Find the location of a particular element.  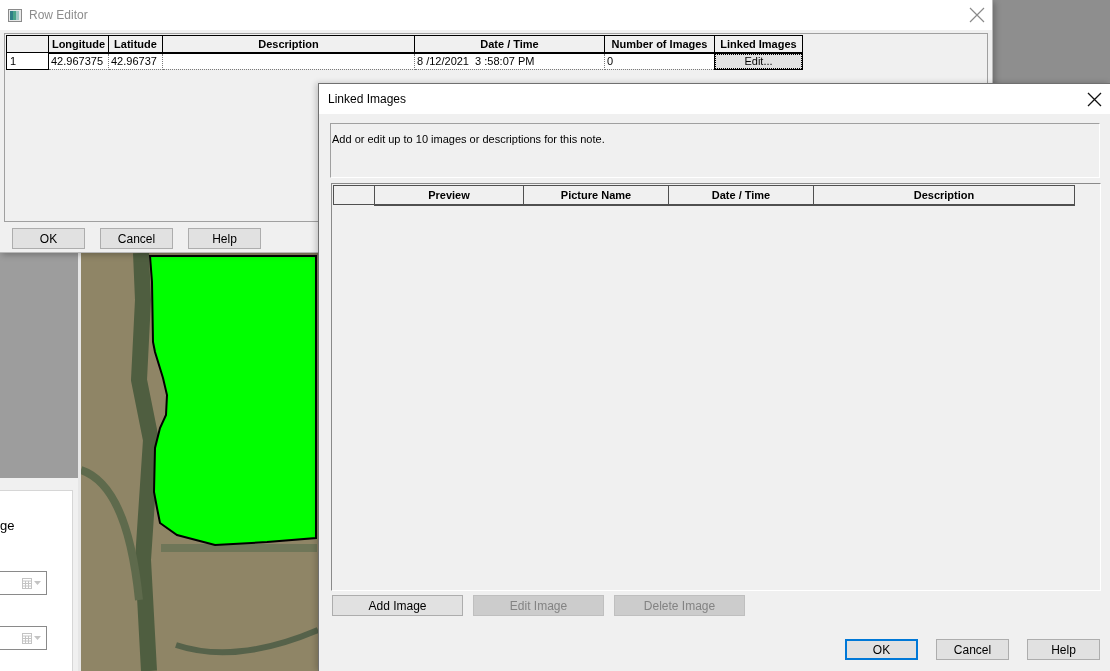

window-title: Linked Images is located at coordinates (367, 99).